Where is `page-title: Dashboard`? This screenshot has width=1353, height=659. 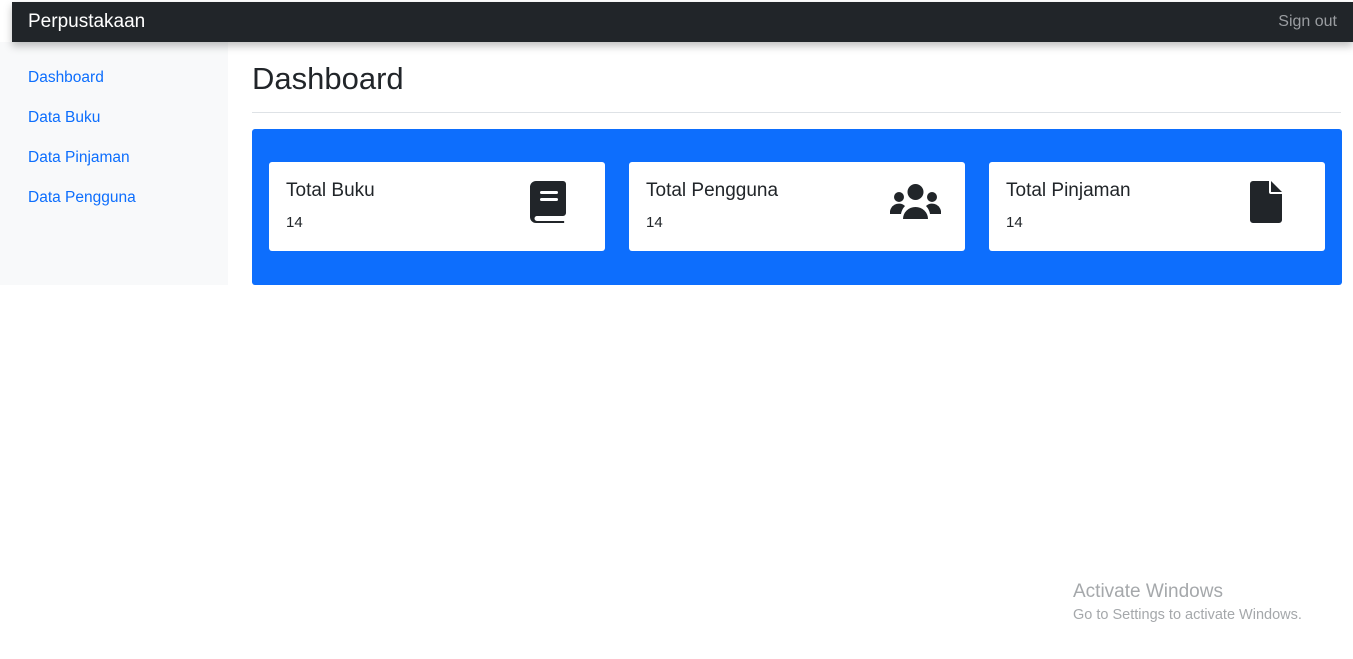 page-title: Dashboard is located at coordinates (328, 78).